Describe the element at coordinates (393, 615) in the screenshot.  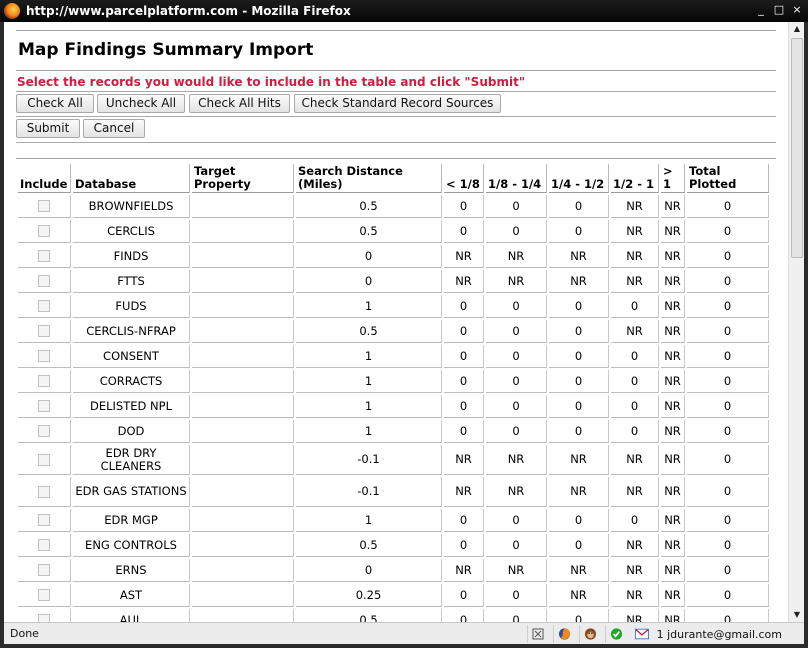
I see `table-row: AUL 0.5 0 0 0 NR NR 0` at that location.